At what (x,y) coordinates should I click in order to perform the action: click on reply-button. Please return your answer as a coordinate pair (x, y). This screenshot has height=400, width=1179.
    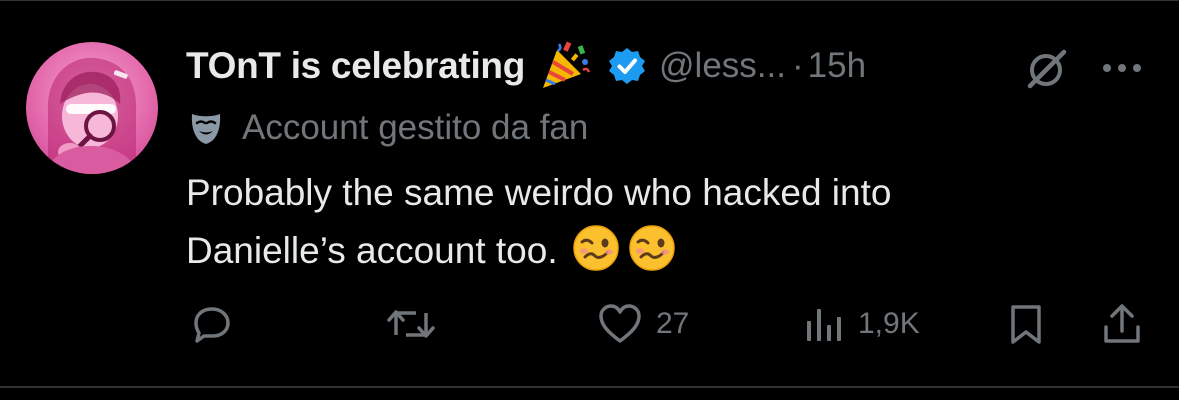
    Looking at the image, I should click on (217, 324).